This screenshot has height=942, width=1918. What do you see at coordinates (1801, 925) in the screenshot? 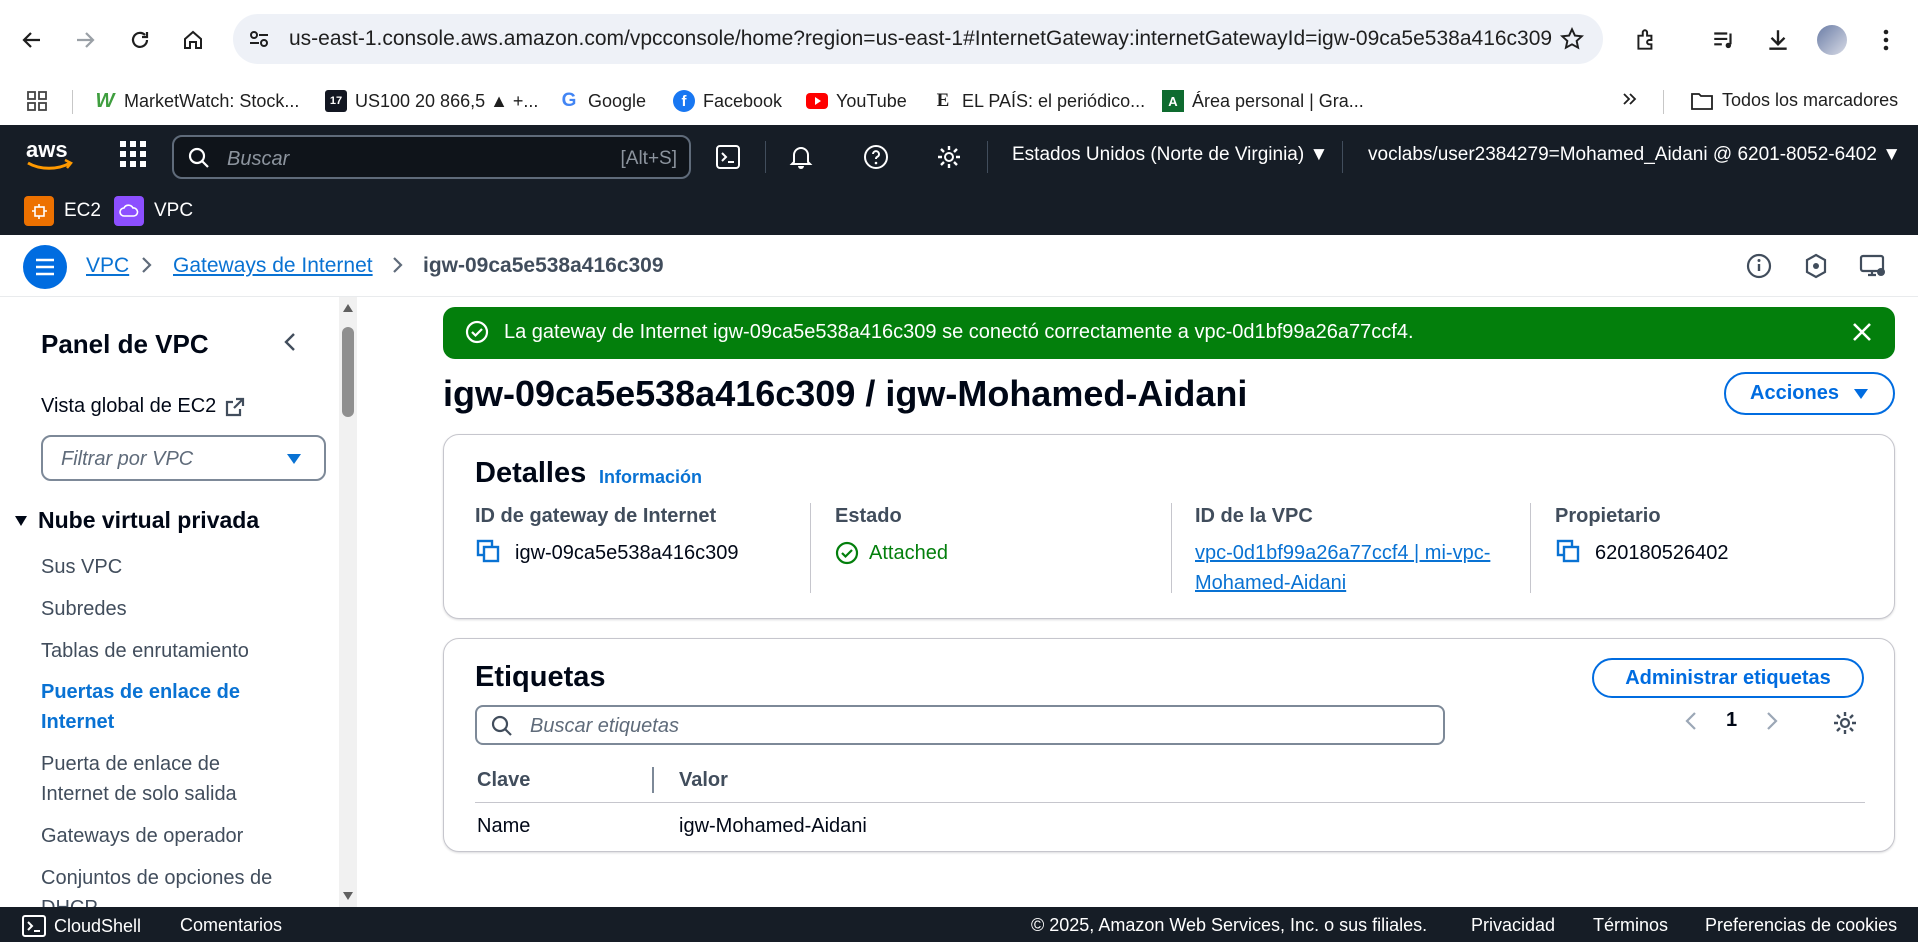
I see `cookie-preferences-link: Preferencias de cookies` at bounding box center [1801, 925].